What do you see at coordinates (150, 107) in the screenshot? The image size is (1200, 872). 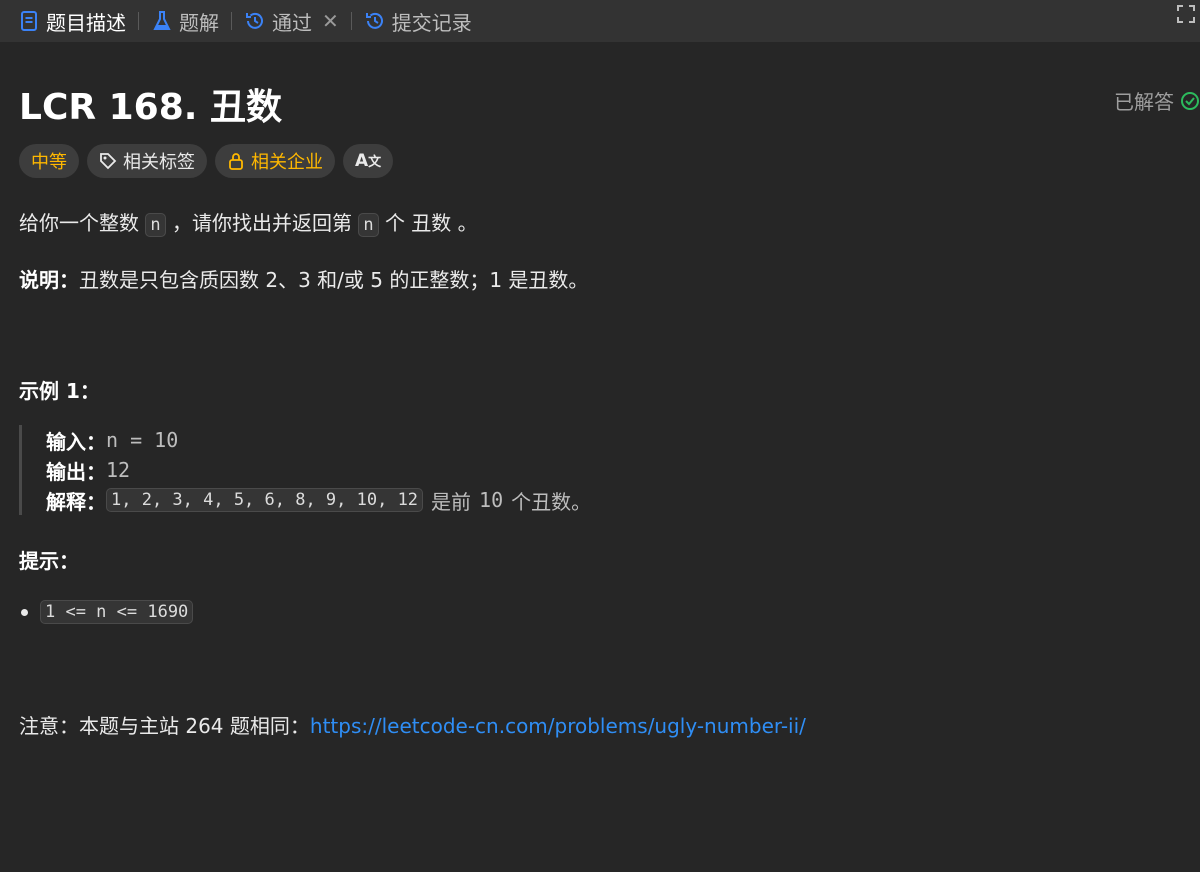 I see `page-title: LCR 168. 丑数` at bounding box center [150, 107].